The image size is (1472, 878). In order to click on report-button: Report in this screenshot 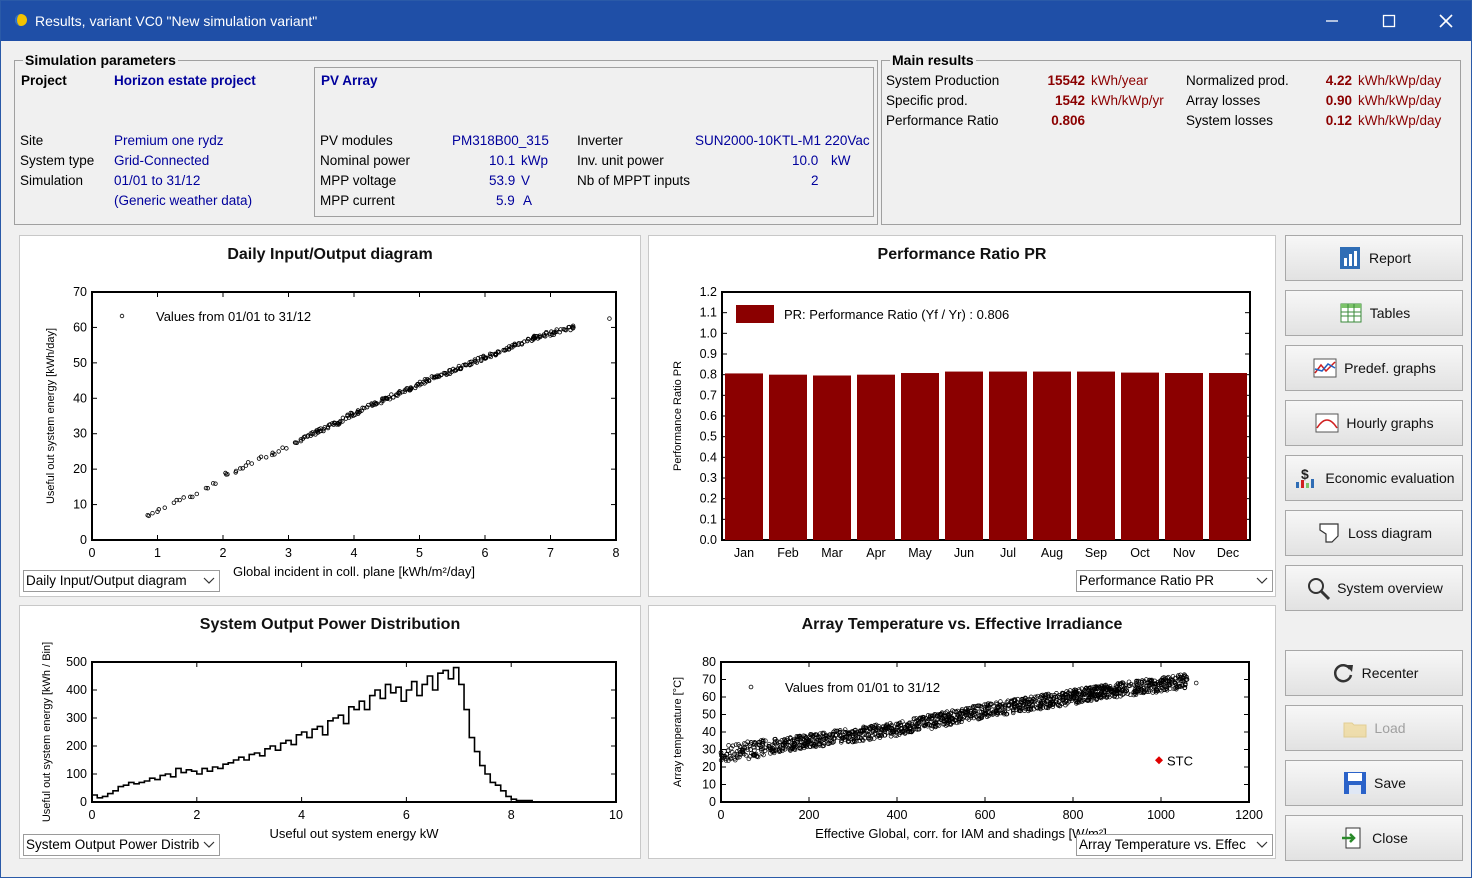, I will do `click(1374, 258)`.